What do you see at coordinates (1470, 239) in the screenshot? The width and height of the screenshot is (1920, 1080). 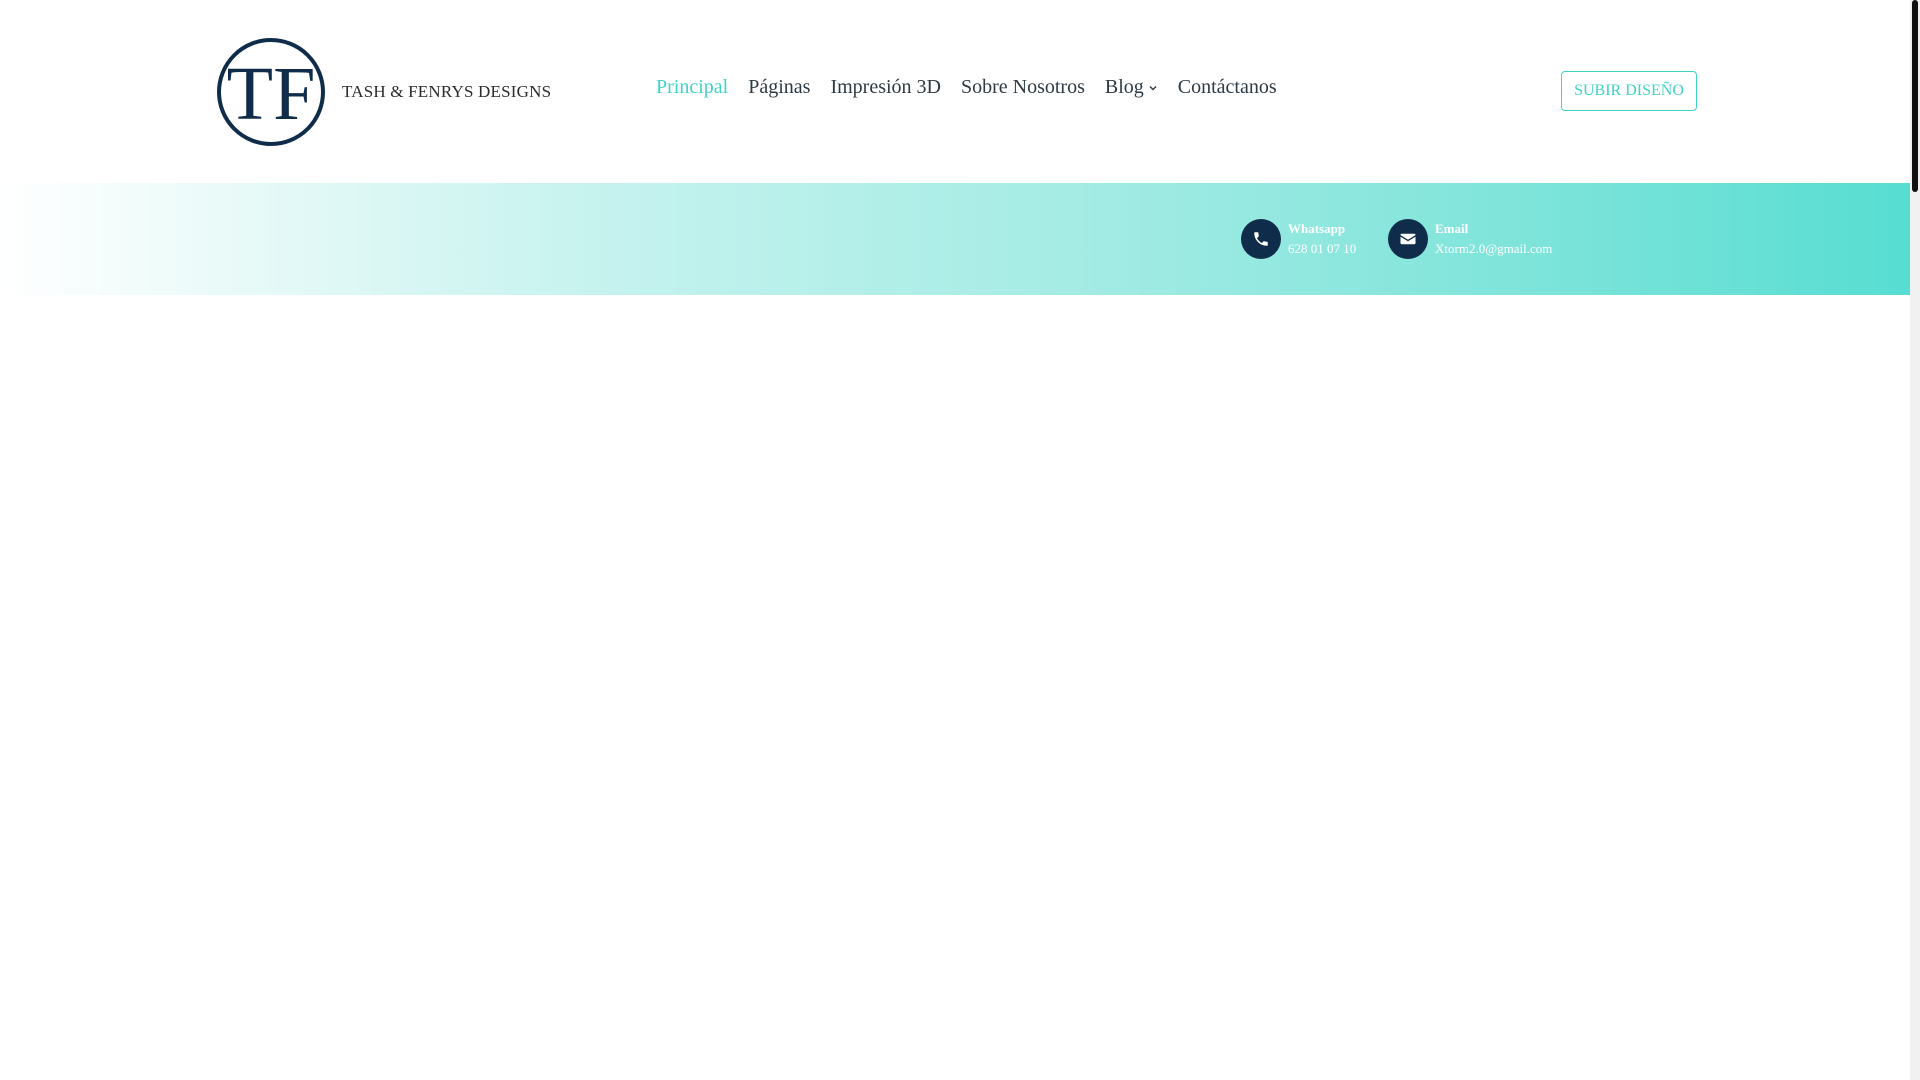 I see `contact-email: Email Xtorm2.0@gmail.com` at bounding box center [1470, 239].